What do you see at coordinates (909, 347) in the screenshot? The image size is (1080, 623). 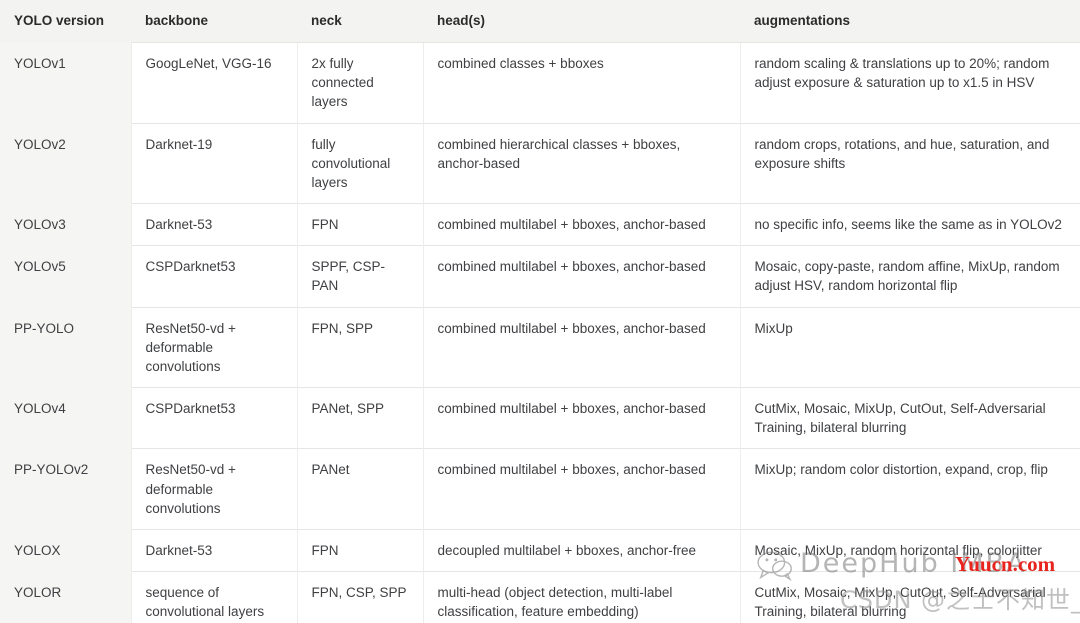 I see `cell-augmentations: MixUp` at bounding box center [909, 347].